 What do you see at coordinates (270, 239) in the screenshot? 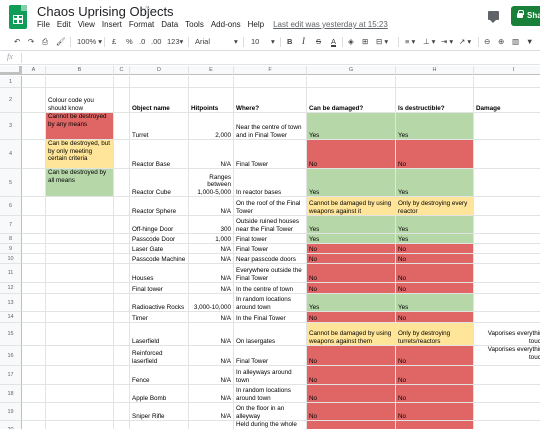
I see `cell-f8: Final tower` at bounding box center [270, 239].